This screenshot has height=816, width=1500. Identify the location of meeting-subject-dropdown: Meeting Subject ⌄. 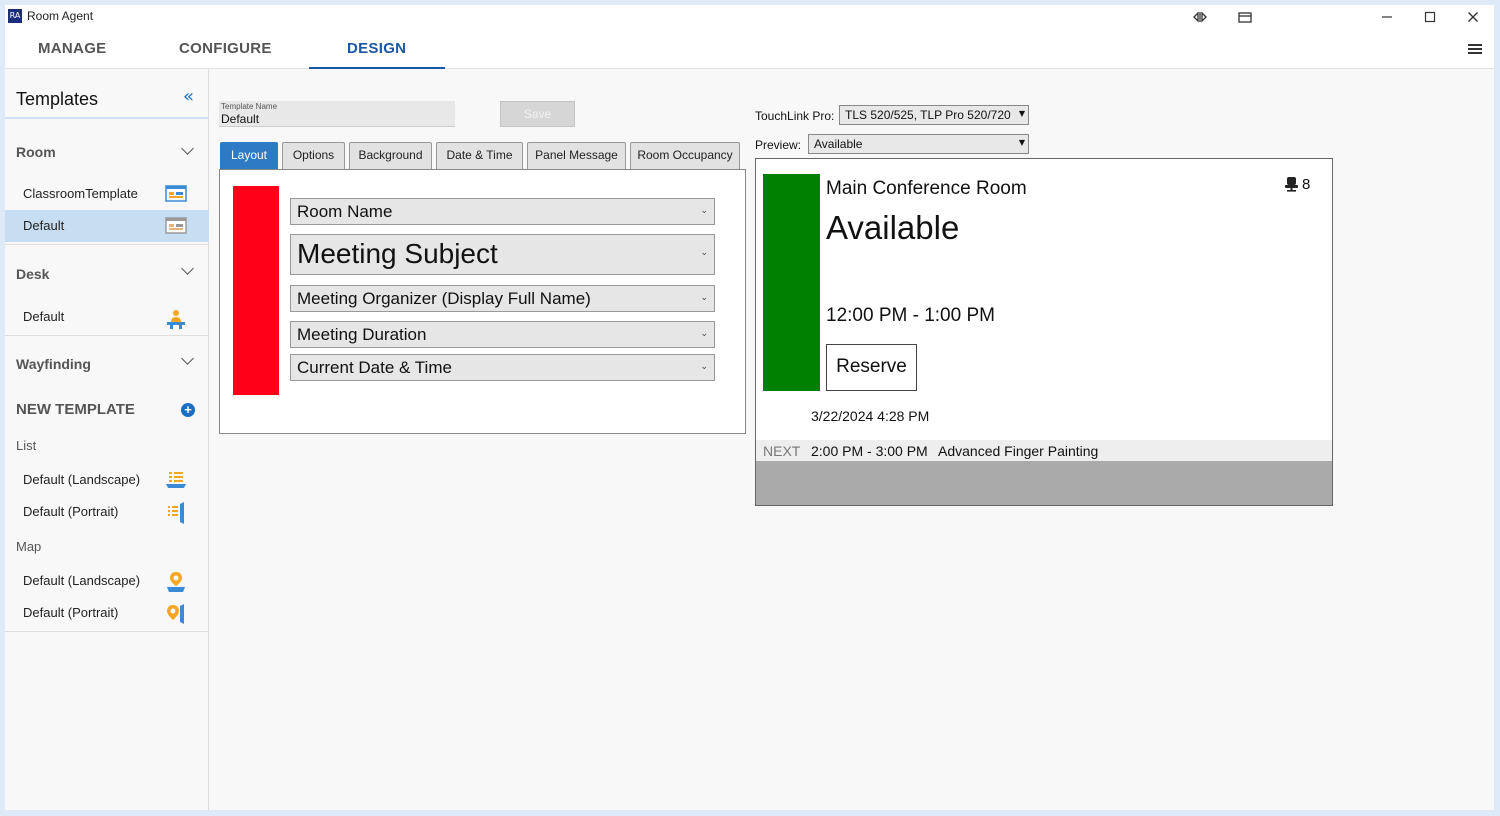
(502, 254).